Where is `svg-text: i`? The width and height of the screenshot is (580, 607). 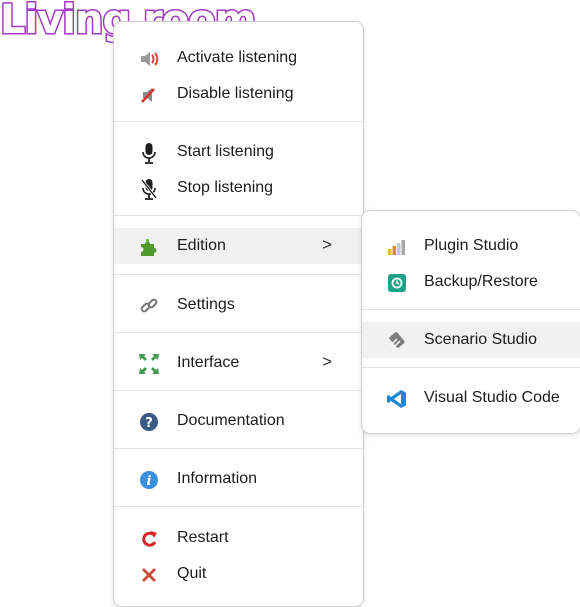
svg-text: i is located at coordinates (149, 481).